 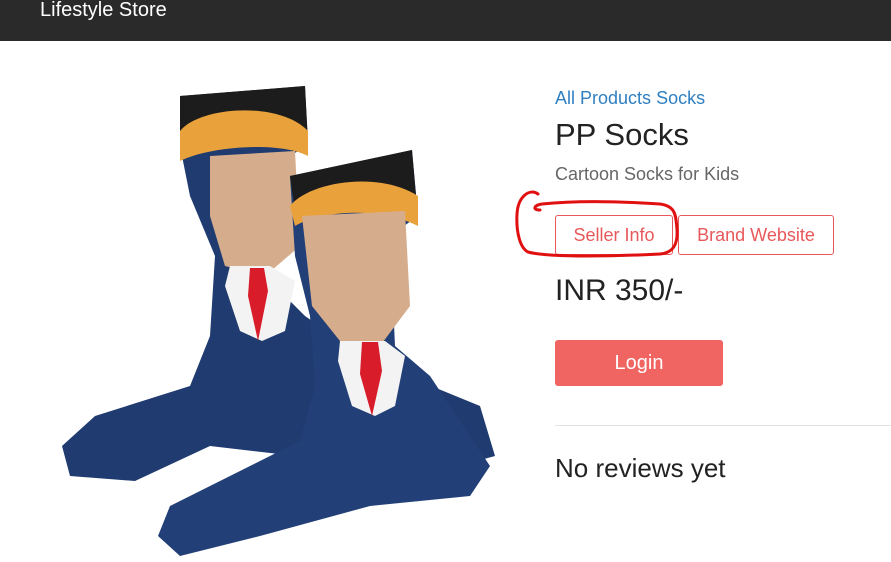 I want to click on reviews-heading: No reviews yet, so click(x=640, y=468).